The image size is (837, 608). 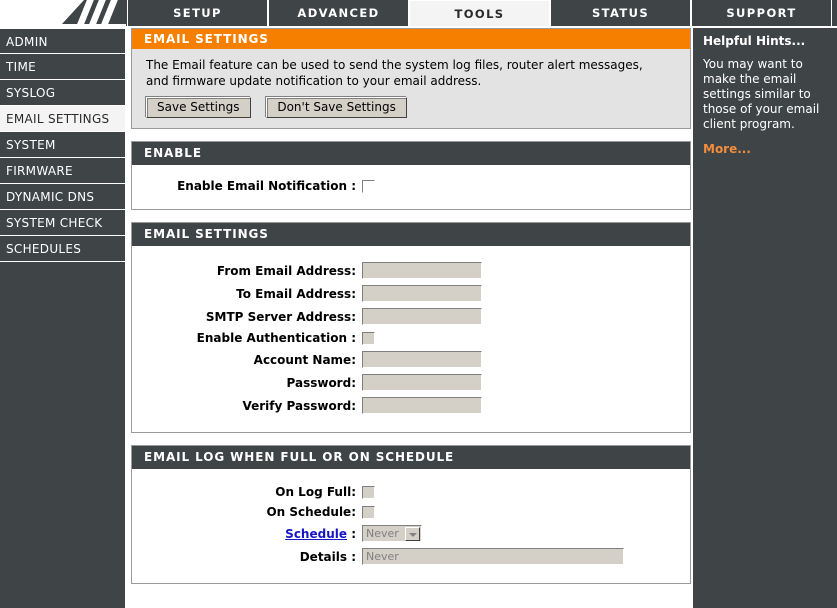 What do you see at coordinates (411, 153) in the screenshot?
I see `enable-panel-title: ENABLE` at bounding box center [411, 153].